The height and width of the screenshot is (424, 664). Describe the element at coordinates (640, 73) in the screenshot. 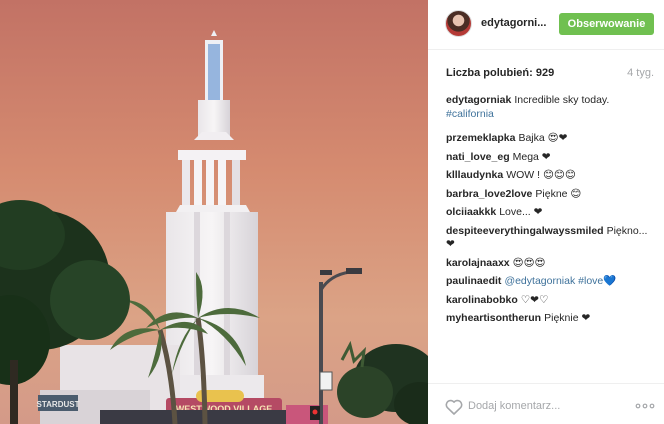

I see `post-age: 4 tyg.` at that location.